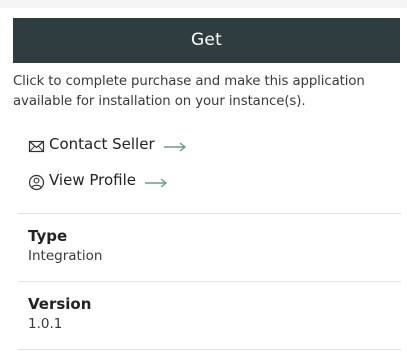 The width and height of the screenshot is (407, 355). I want to click on version-value: 1.0.1, so click(45, 324).